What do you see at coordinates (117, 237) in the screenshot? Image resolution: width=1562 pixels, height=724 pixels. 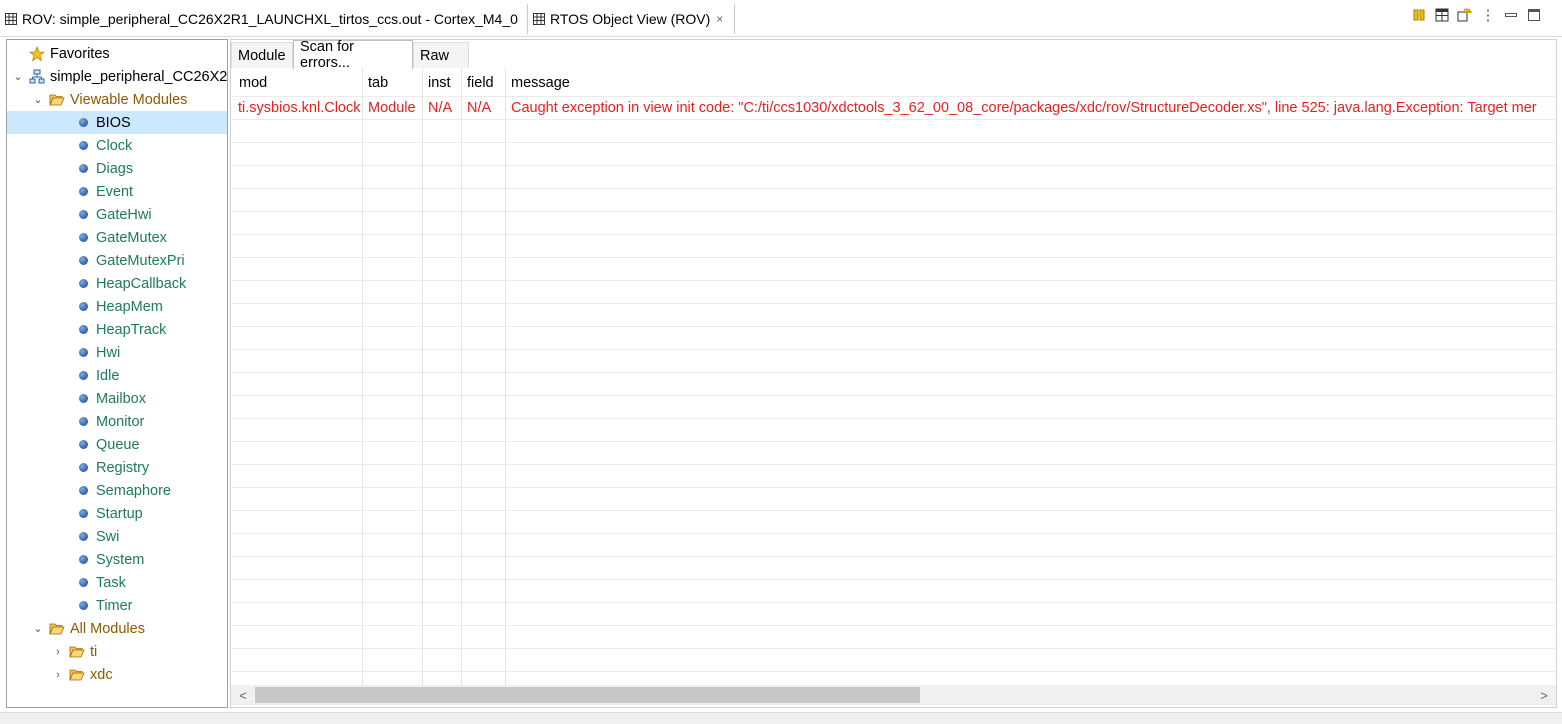 I see `tree-item-module-gatemutex: GateMutex` at bounding box center [117, 237].